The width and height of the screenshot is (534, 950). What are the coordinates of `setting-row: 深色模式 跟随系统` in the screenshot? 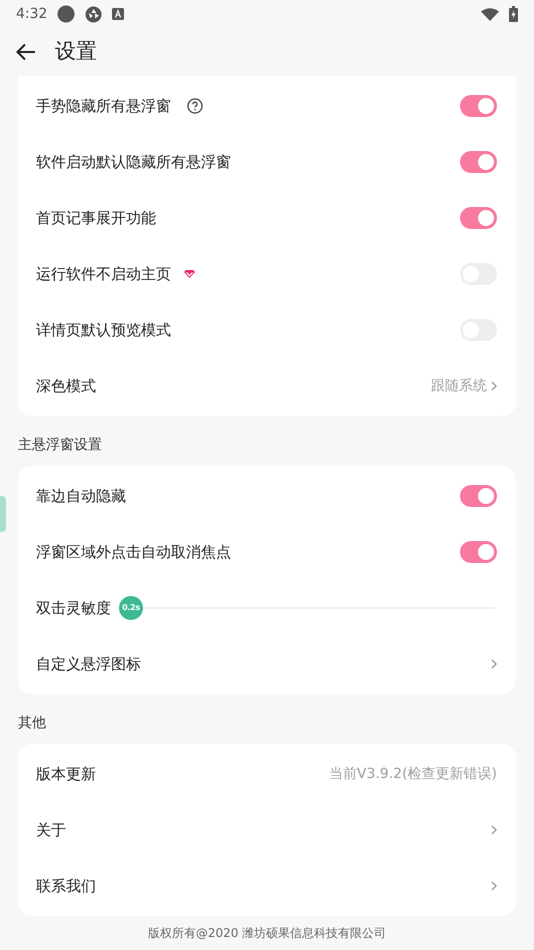 It's located at (267, 386).